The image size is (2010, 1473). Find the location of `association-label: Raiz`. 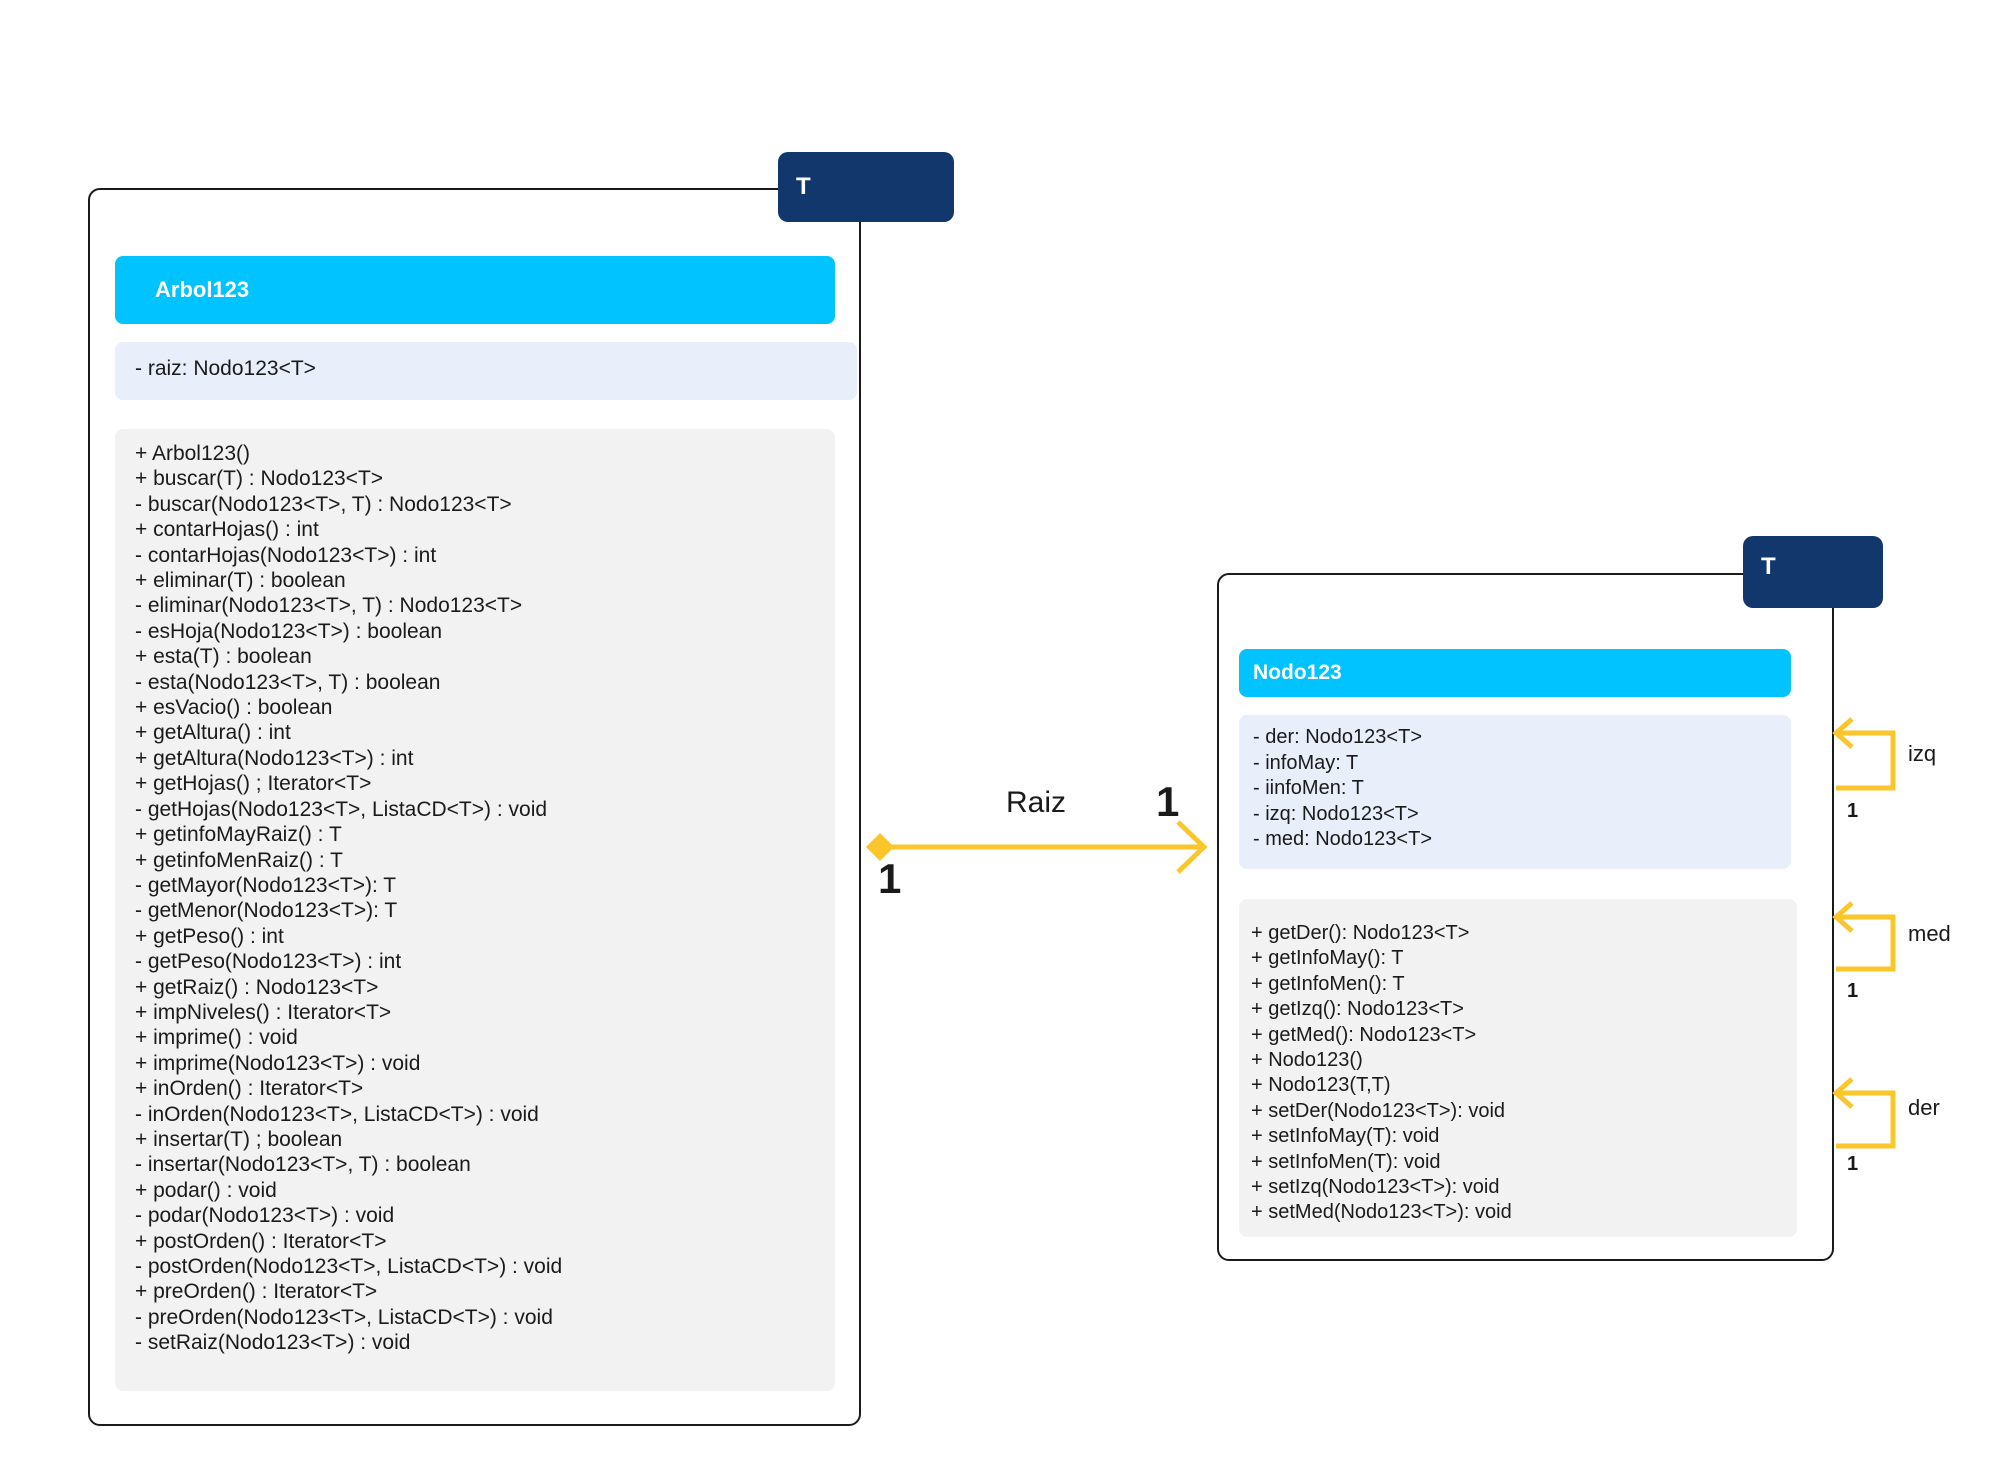

association-label: Raiz is located at coordinates (1036, 802).